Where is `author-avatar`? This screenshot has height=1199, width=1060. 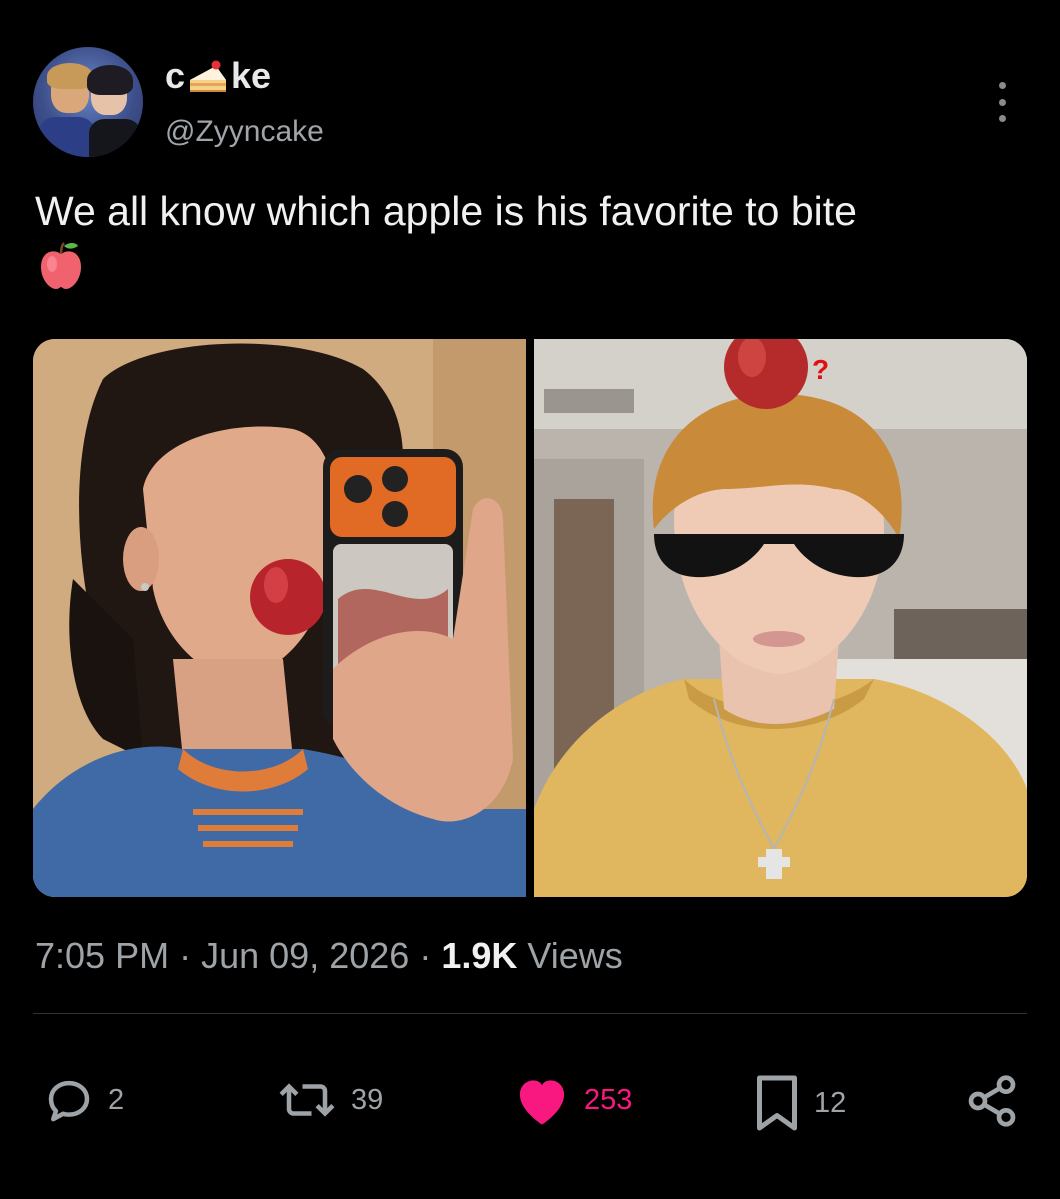 author-avatar is located at coordinates (88, 102).